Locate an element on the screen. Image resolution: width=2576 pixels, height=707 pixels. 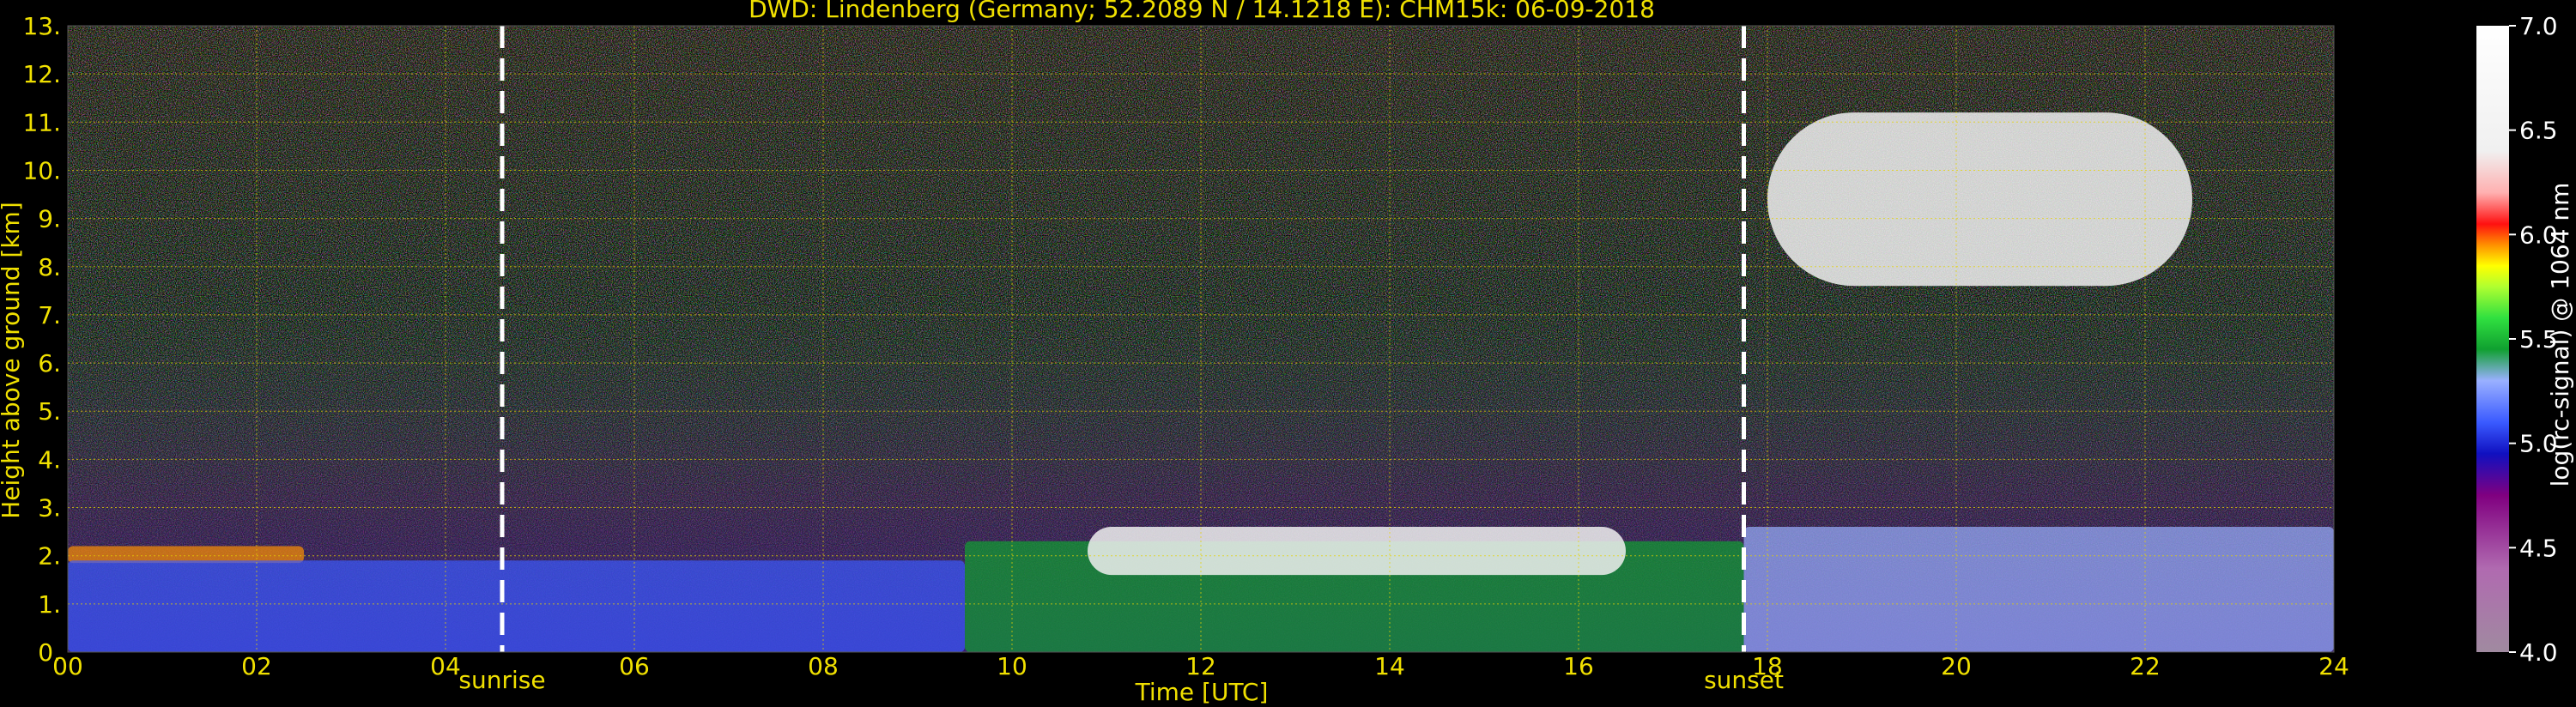
x-axis-ticks: 00 02 04 06 08 10 12 14 16 18 20 22 24 is located at coordinates (1200, 666).